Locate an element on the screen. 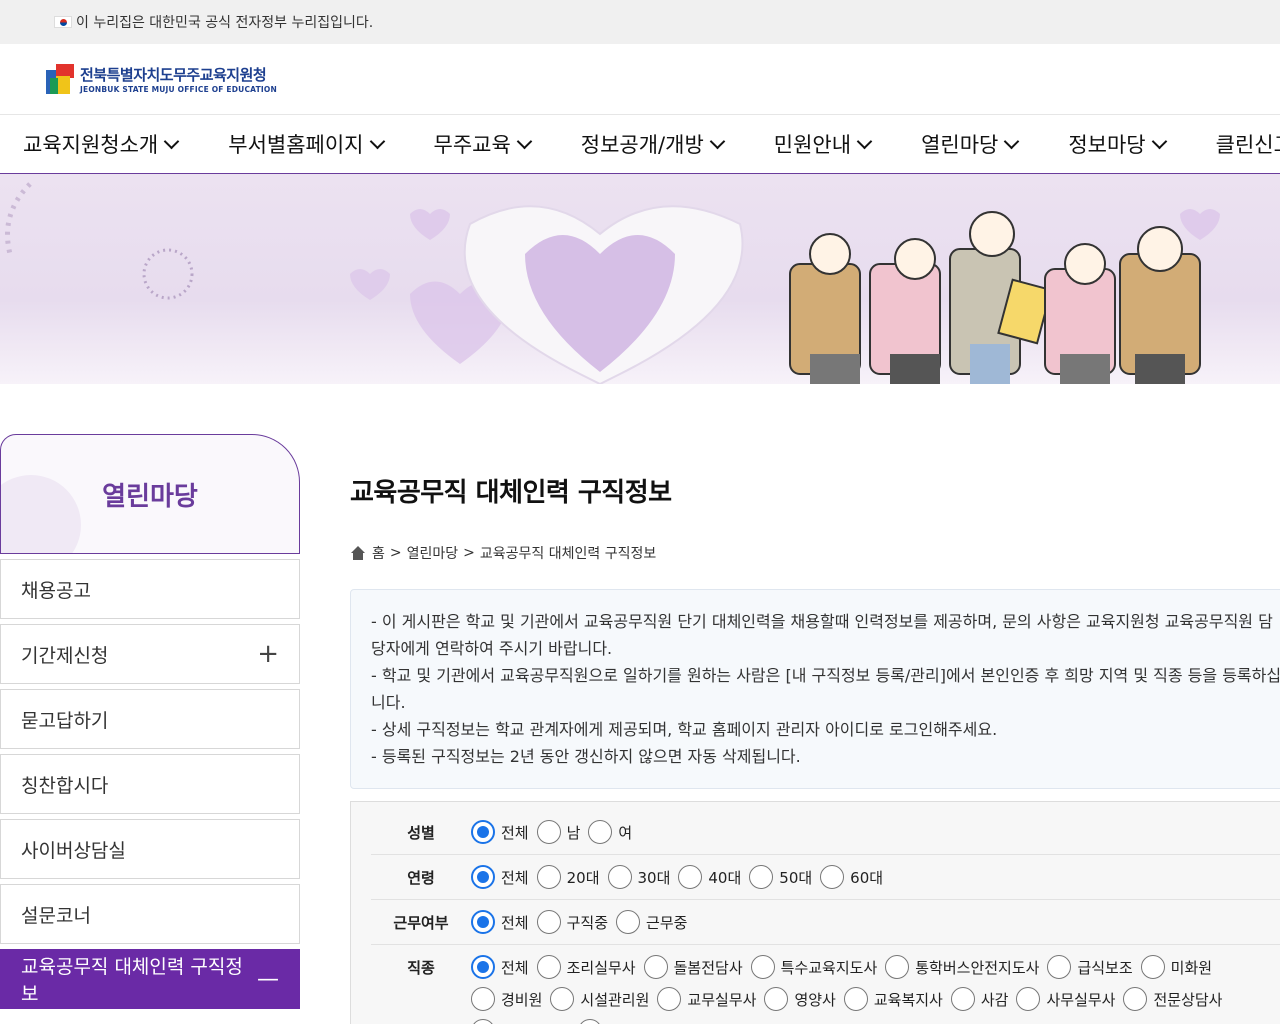 The height and width of the screenshot is (1024, 1280). radio-option-work: 전체 is located at coordinates (500, 922).